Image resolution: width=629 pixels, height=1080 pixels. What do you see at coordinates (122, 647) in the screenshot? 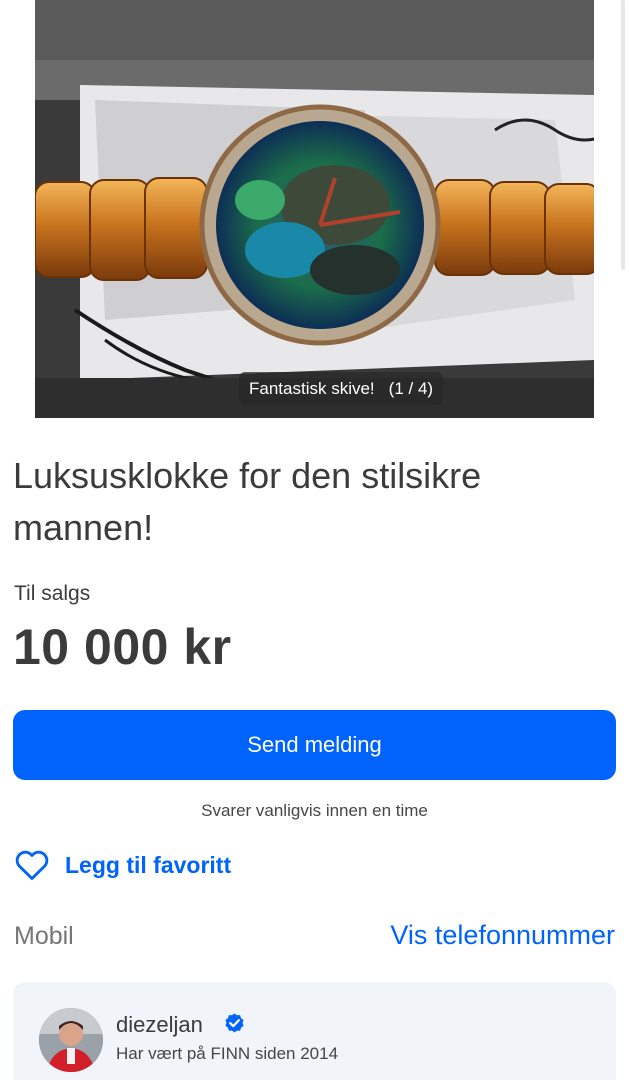
I see `listing-price: 10 000 kr` at bounding box center [122, 647].